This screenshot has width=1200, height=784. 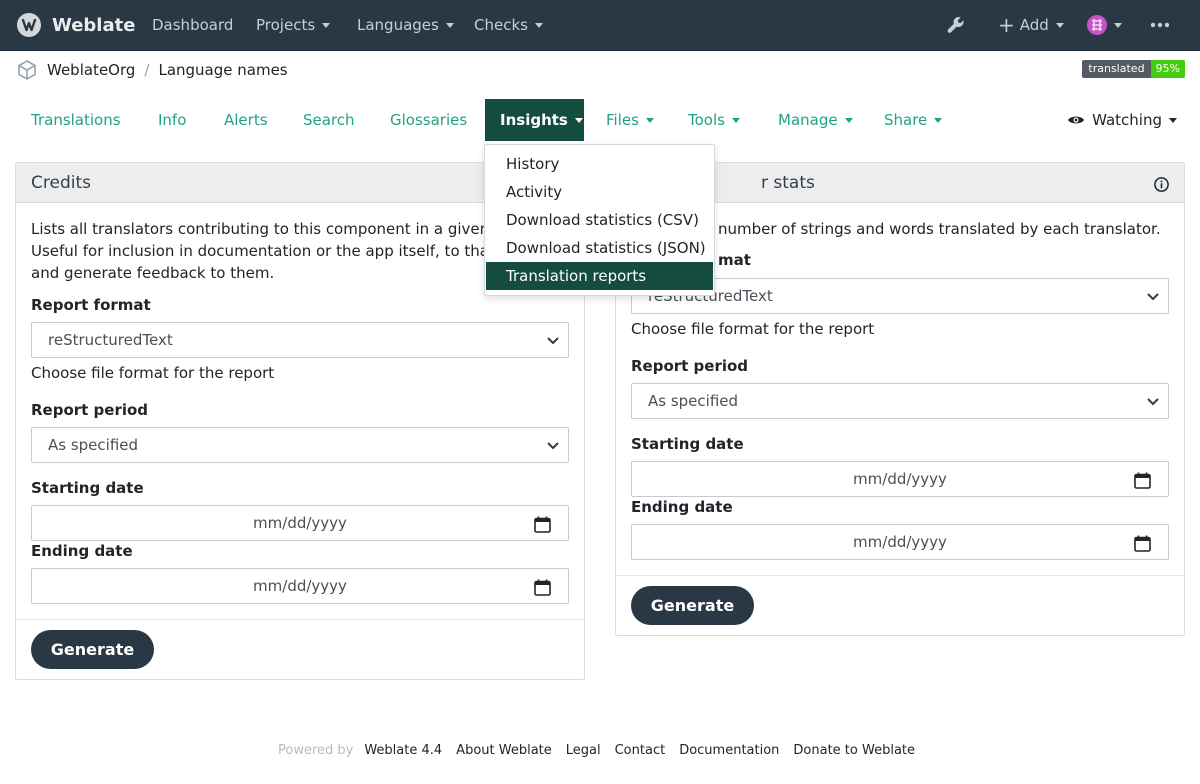 What do you see at coordinates (1006, 25) in the screenshot?
I see `plus-icon: +` at bounding box center [1006, 25].